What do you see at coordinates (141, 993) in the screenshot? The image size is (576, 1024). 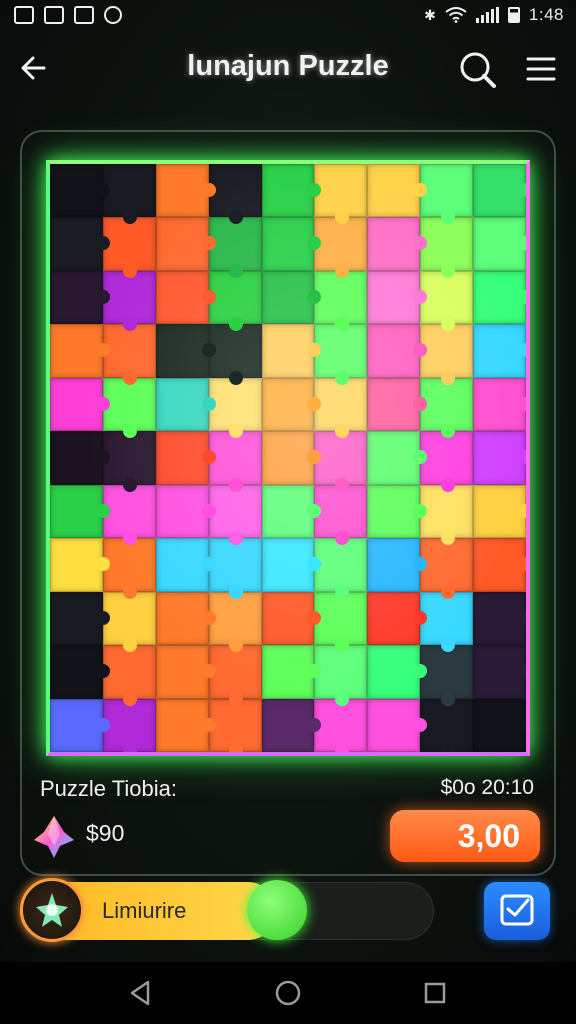 I see `nav-back-button` at bounding box center [141, 993].